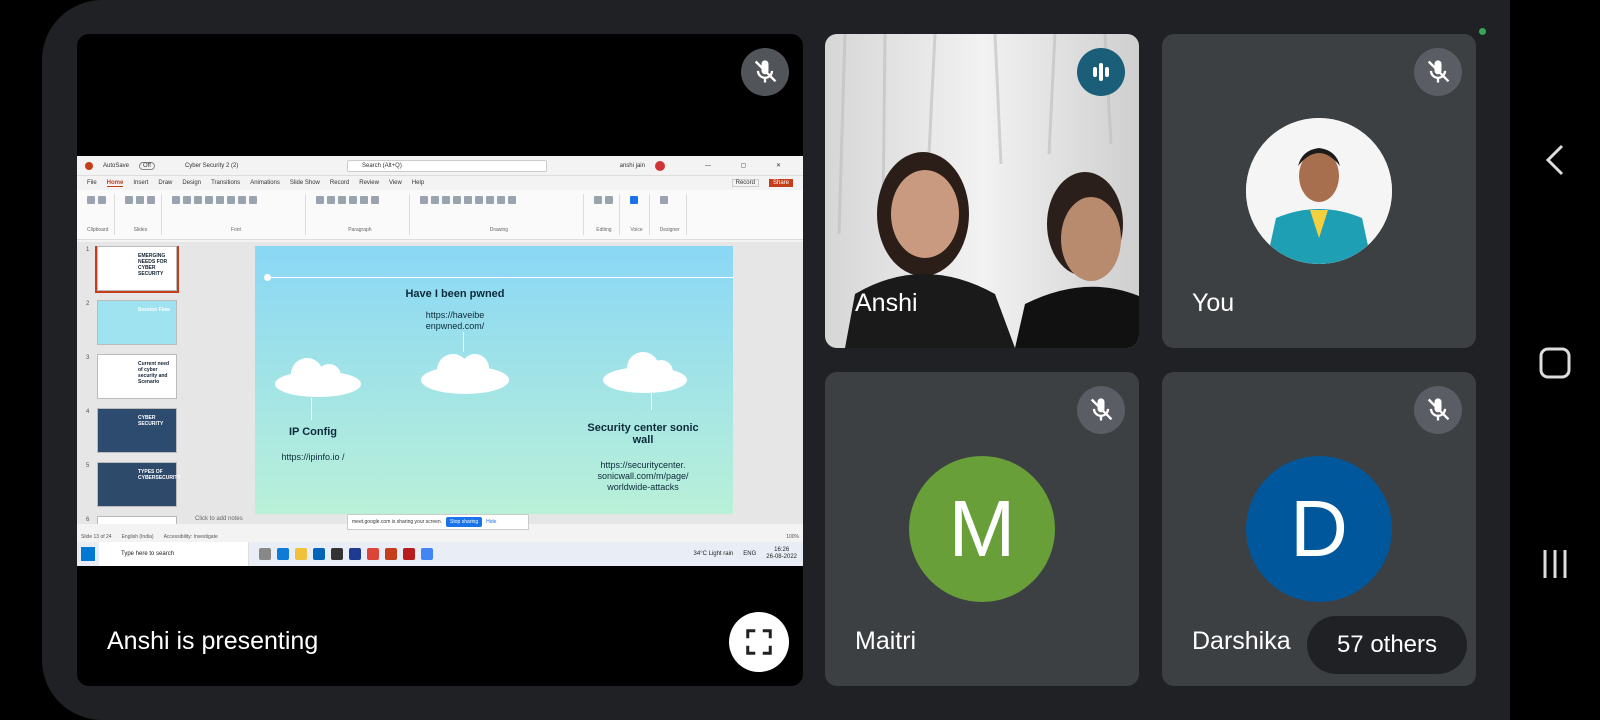 This screenshot has width=1600, height=720. What do you see at coordinates (141, 214) in the screenshot?
I see `ribbon-group: Slides` at bounding box center [141, 214].